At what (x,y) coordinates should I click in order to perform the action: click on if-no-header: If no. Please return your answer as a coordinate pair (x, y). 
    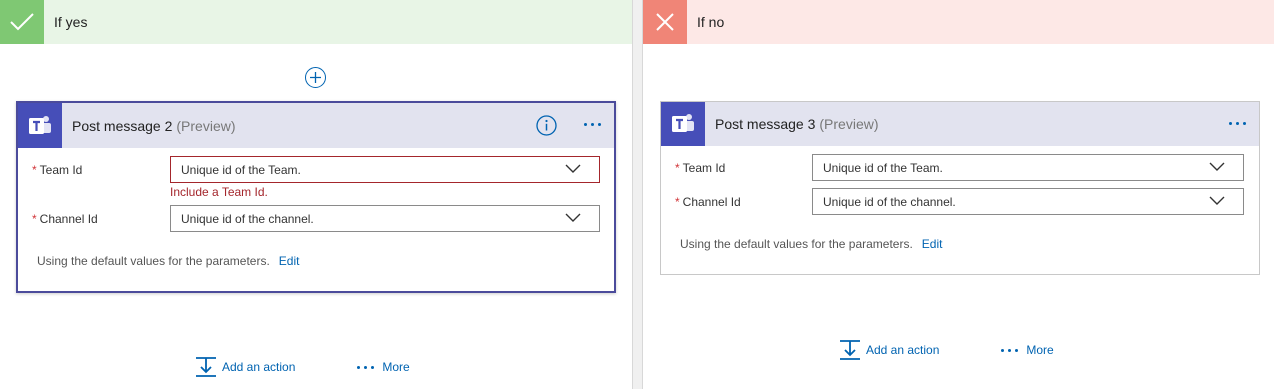
    Looking at the image, I should click on (958, 22).